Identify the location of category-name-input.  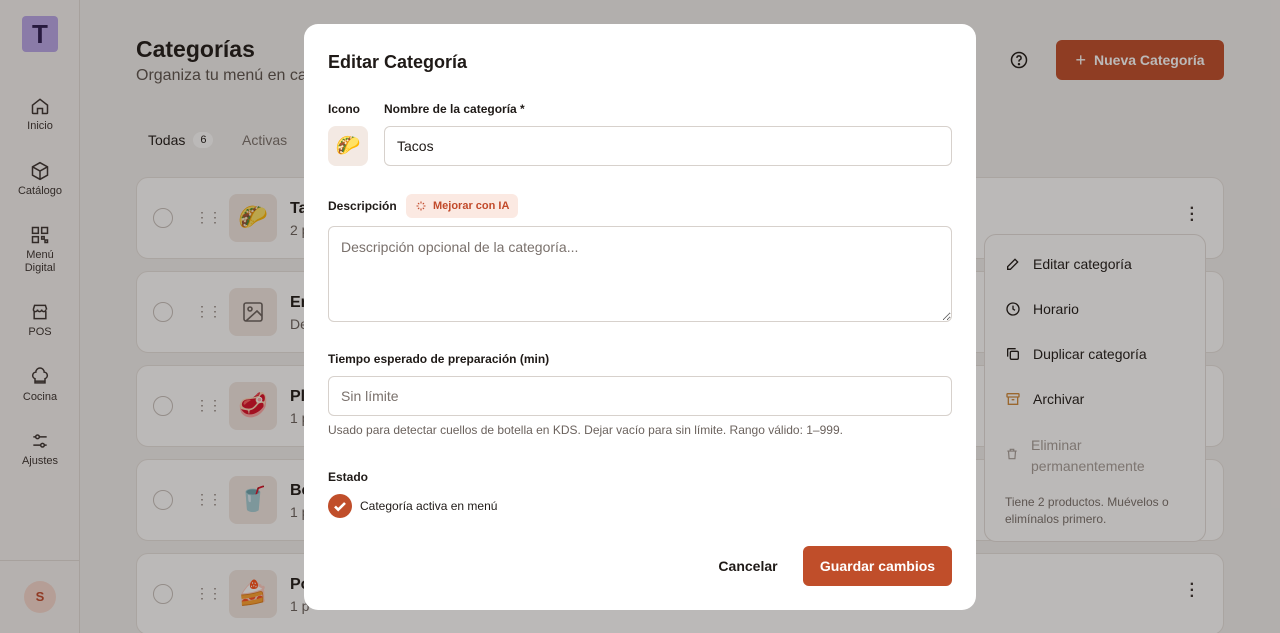
(668, 146).